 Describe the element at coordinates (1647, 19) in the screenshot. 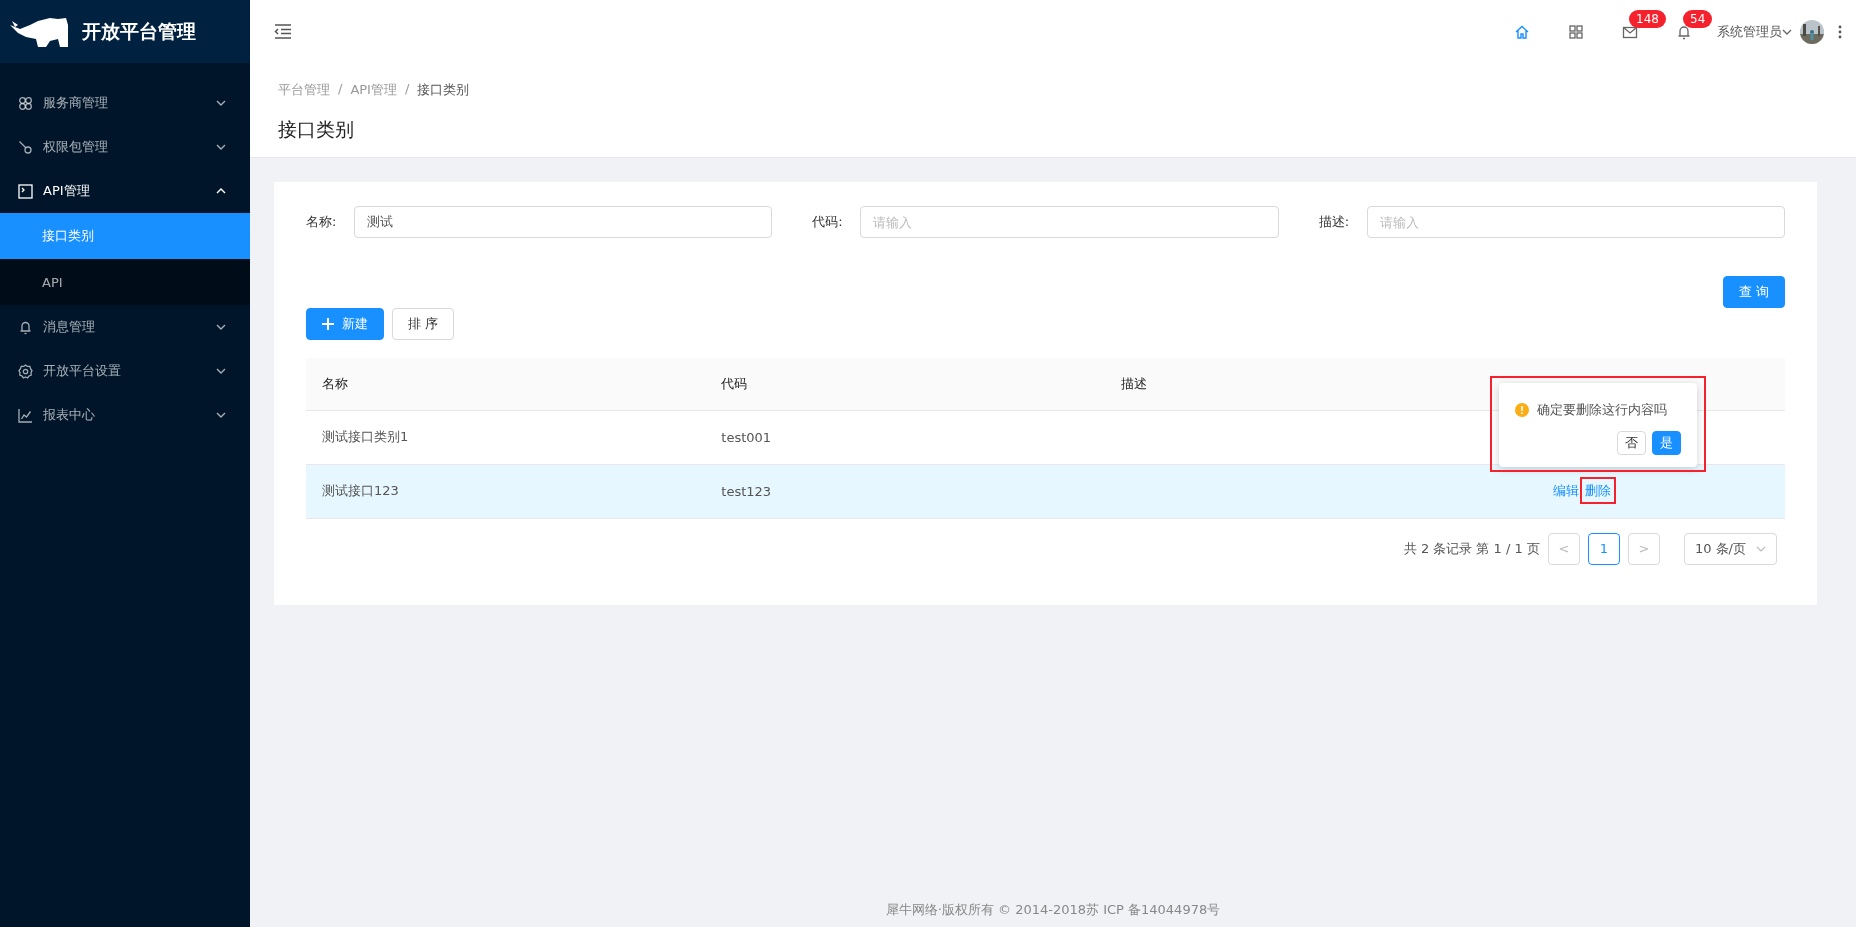

I see `count-badge: 148` at that location.